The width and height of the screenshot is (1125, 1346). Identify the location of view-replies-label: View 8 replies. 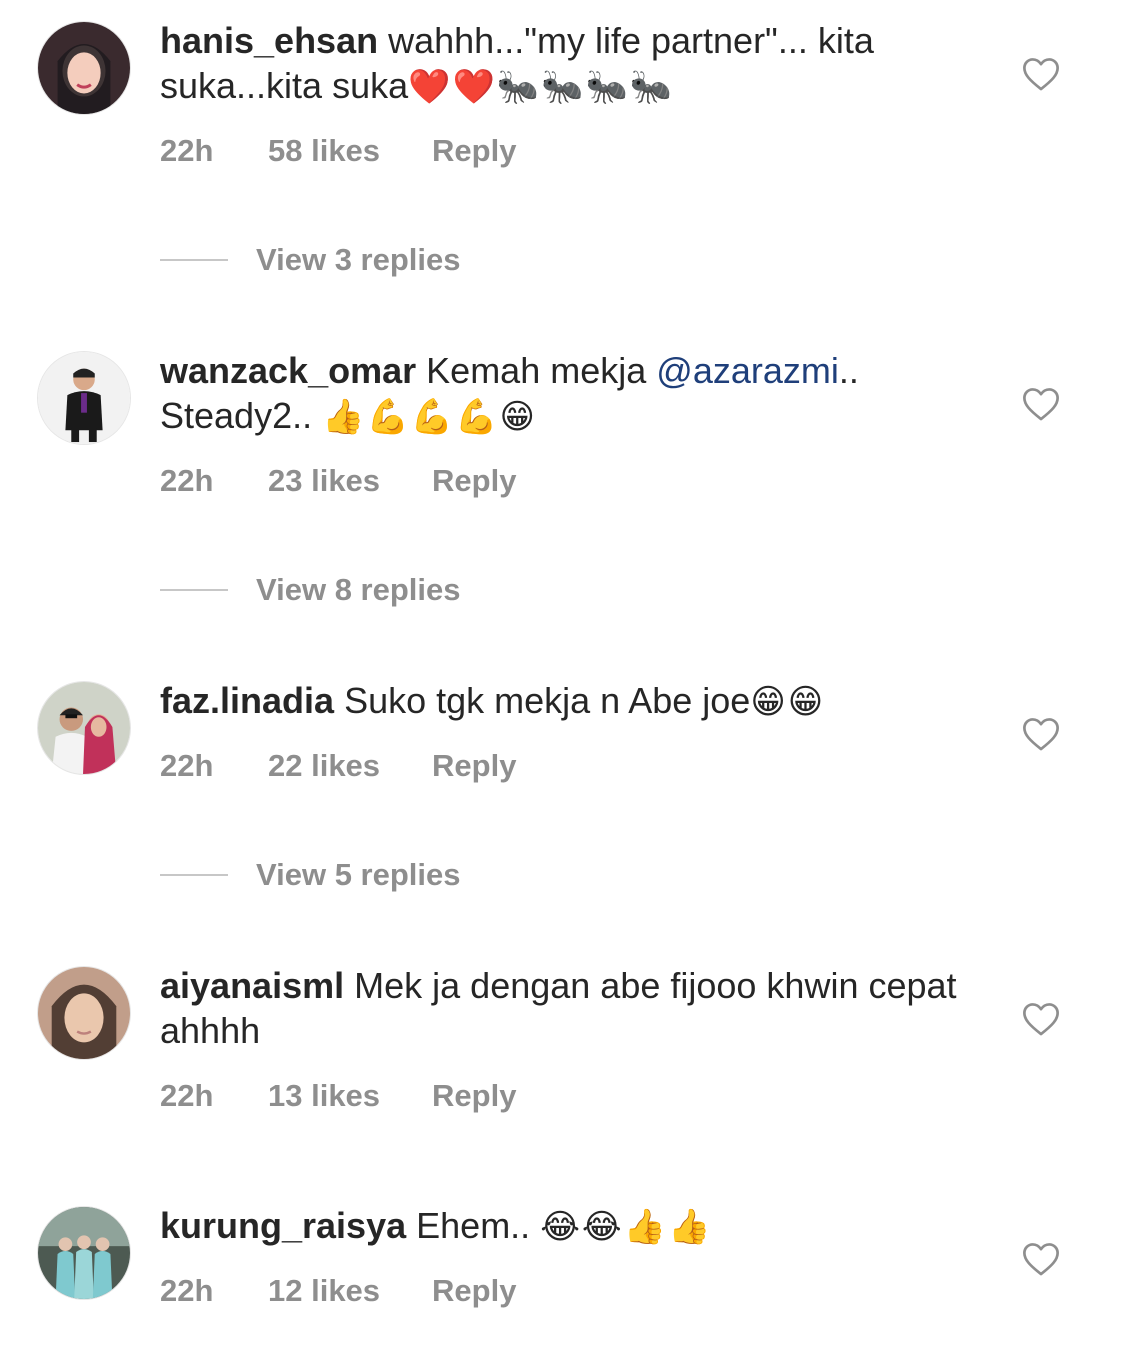
(358, 589).